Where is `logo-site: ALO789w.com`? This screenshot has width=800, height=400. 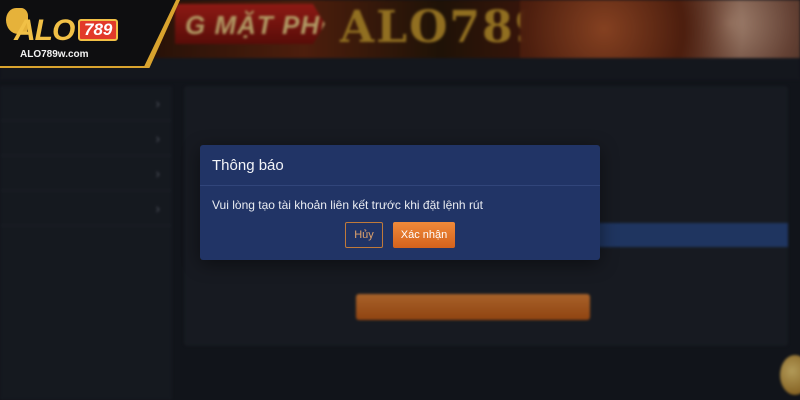
logo-site: ALO789w.com is located at coordinates (54, 54).